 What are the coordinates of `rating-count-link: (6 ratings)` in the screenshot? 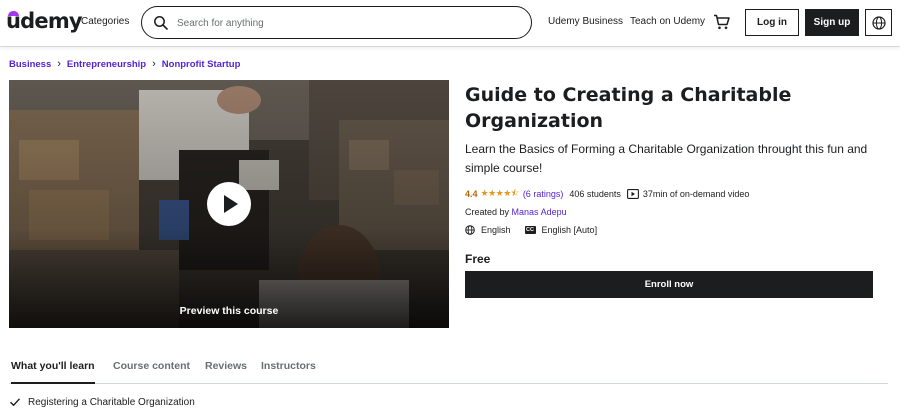 It's located at (543, 194).